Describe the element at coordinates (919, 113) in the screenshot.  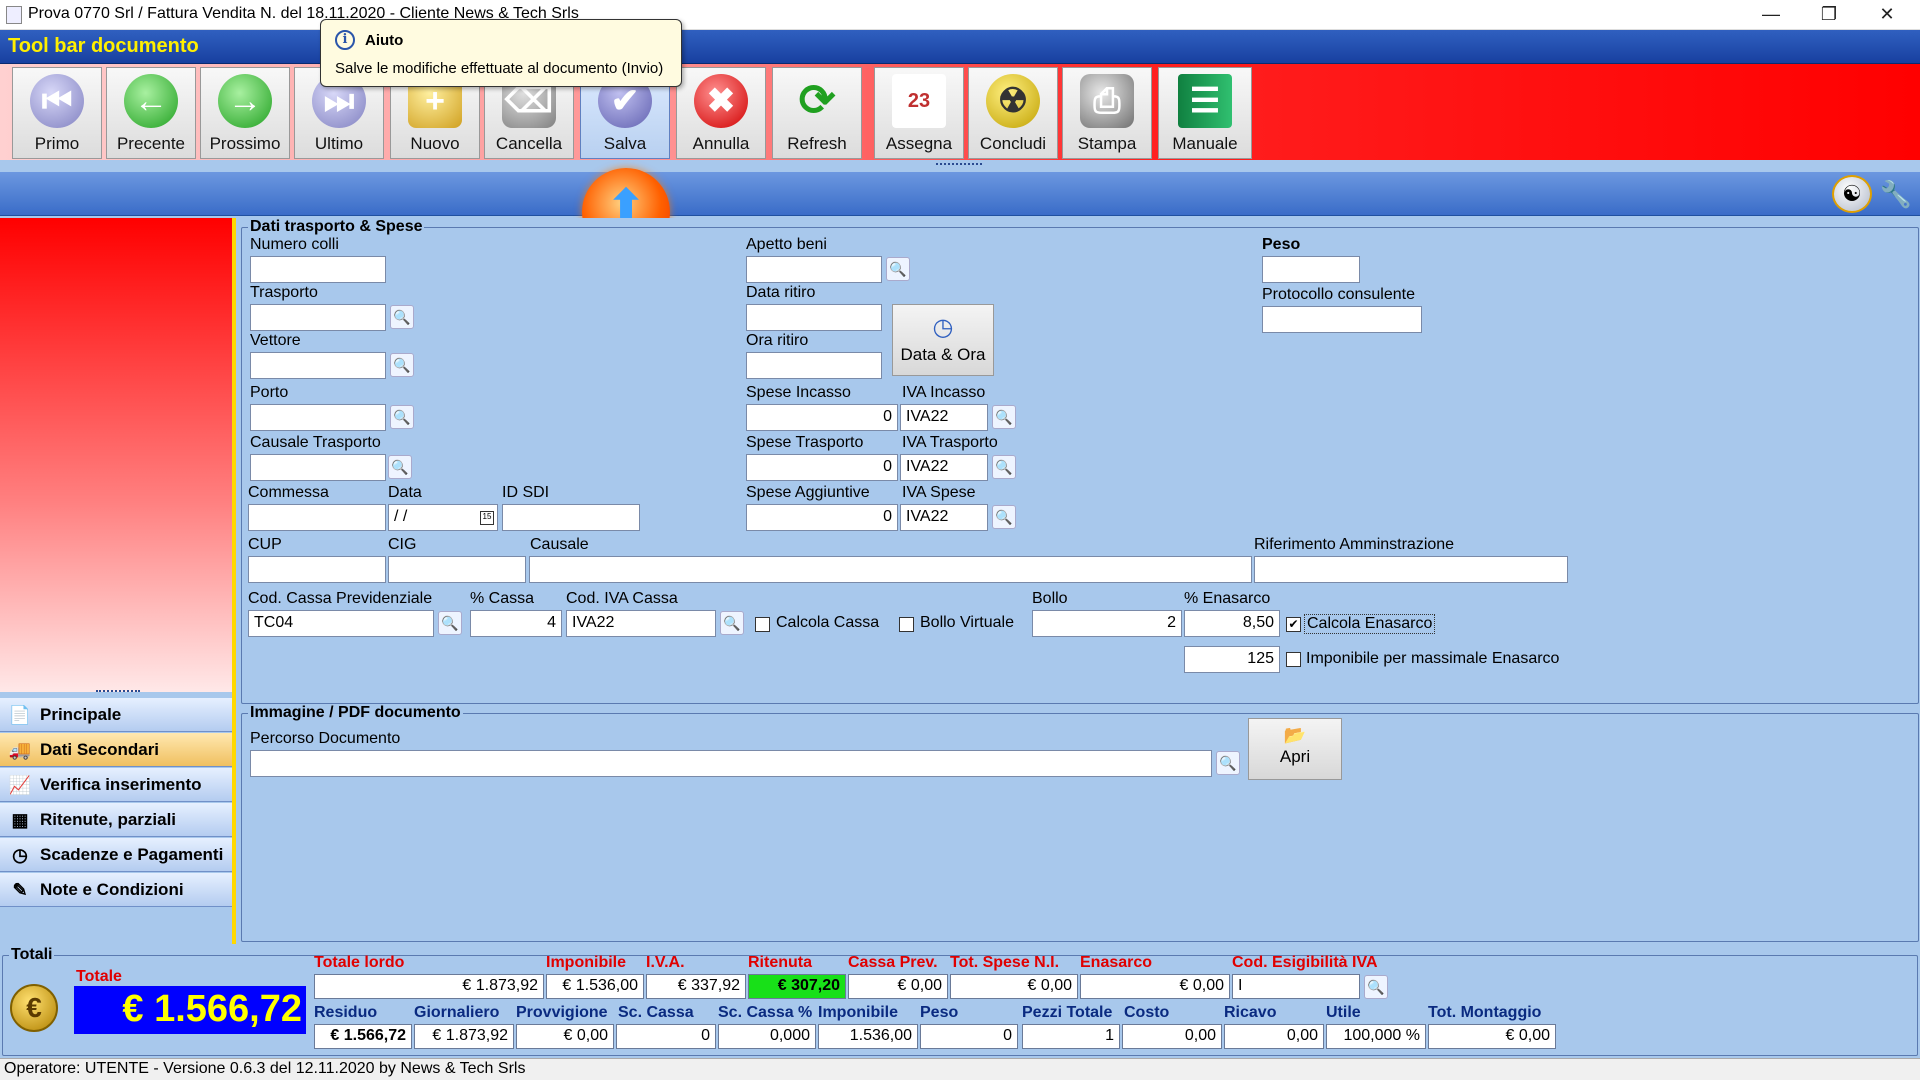
I see `assegna-button: 23 Assegna` at that location.